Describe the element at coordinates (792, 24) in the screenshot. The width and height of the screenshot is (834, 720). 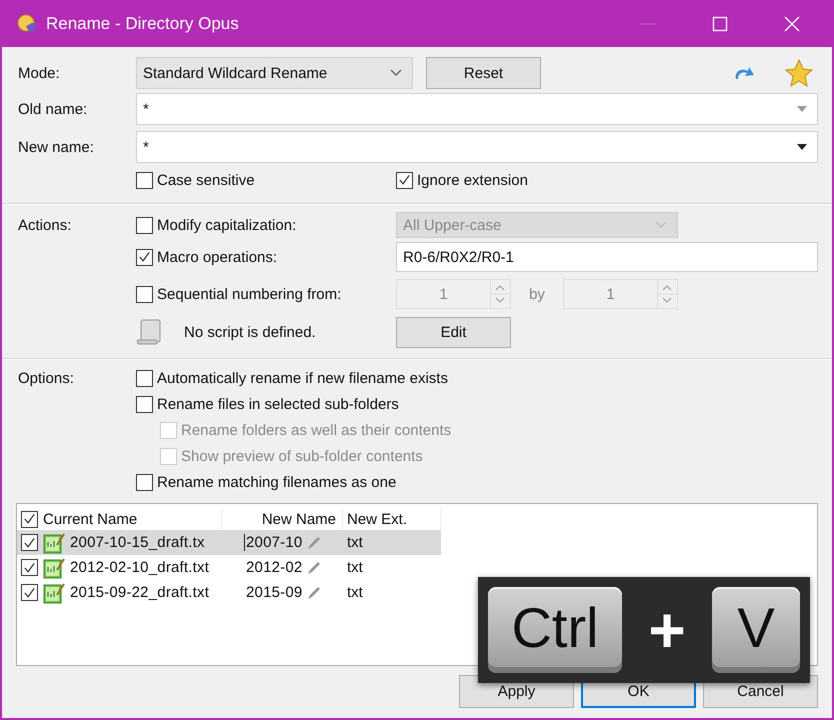
I see `close-icon` at that location.